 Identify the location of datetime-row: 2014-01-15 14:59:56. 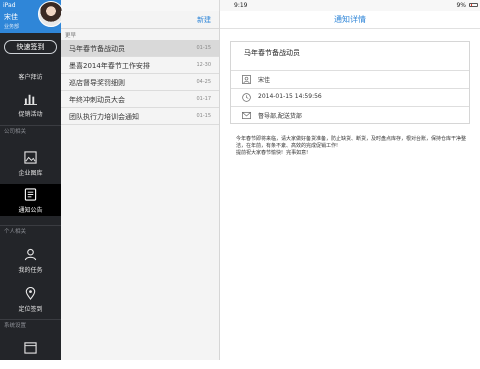
(350, 97).